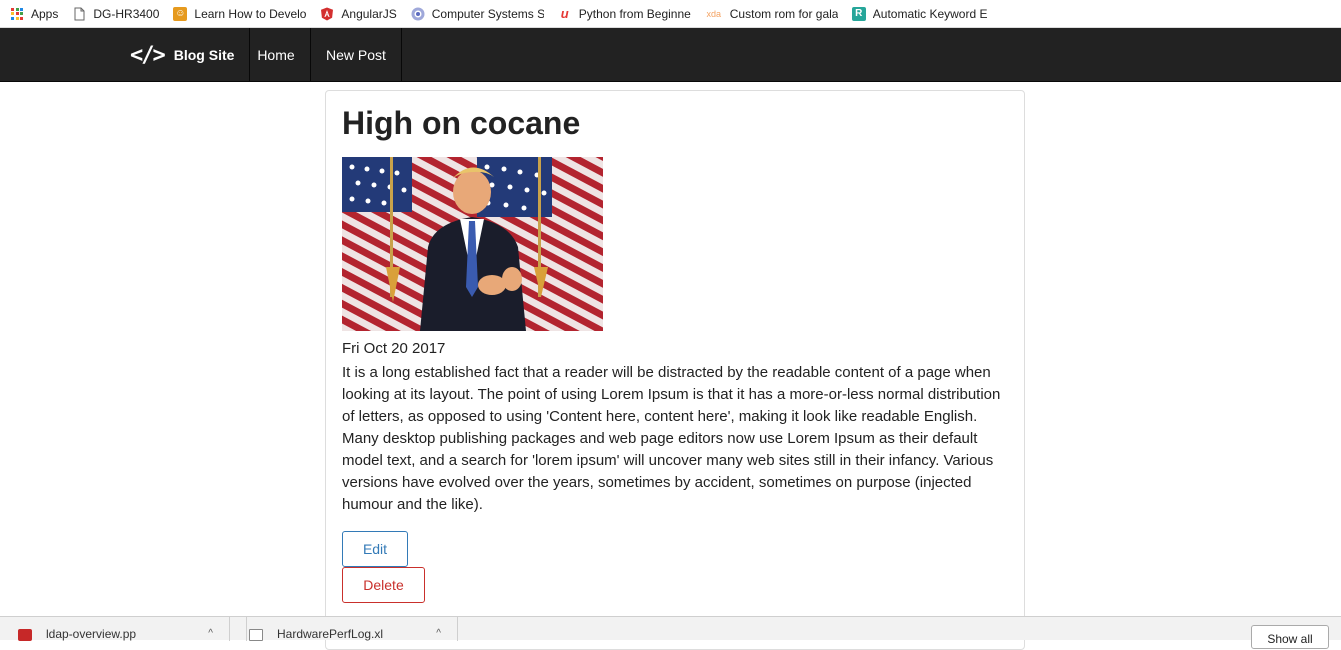  Describe the element at coordinates (148, 55) in the screenshot. I see `code-icon: </>` at that location.